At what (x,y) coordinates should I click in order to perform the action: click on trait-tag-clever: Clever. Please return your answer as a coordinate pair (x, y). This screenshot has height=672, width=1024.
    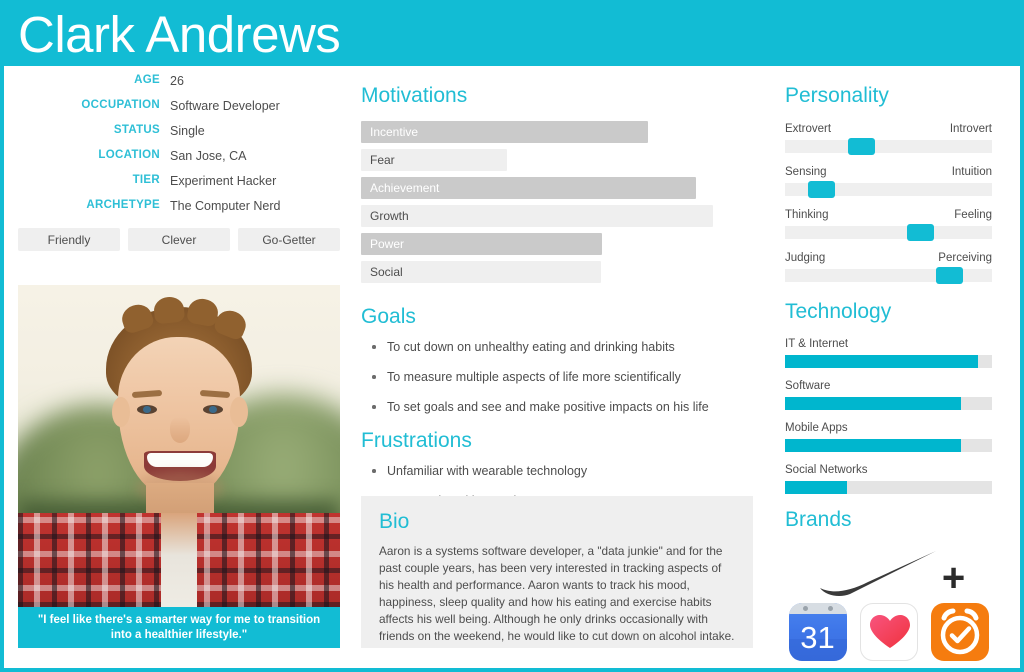
    Looking at the image, I should click on (179, 239).